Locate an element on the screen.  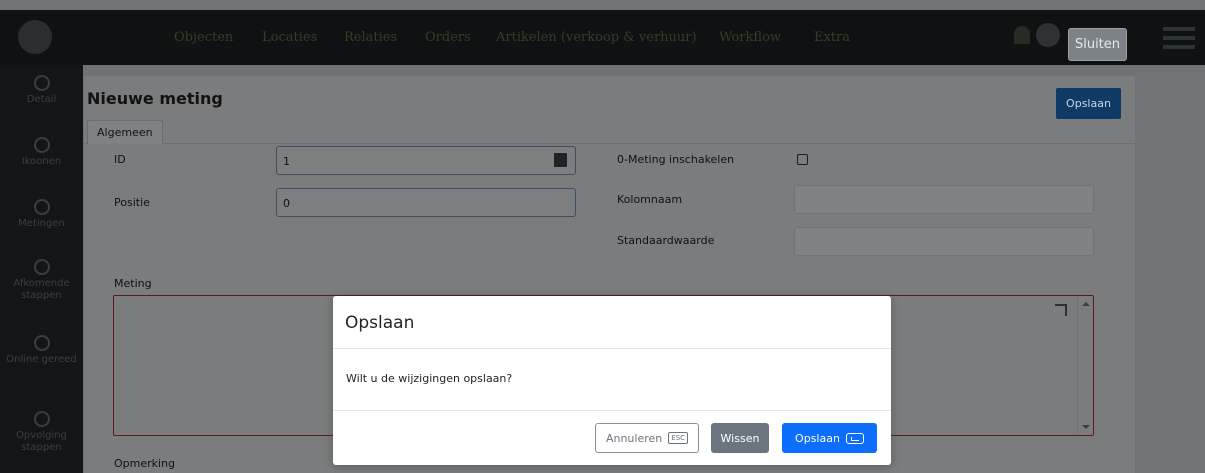
grid-icon is located at coordinates (41, 145).